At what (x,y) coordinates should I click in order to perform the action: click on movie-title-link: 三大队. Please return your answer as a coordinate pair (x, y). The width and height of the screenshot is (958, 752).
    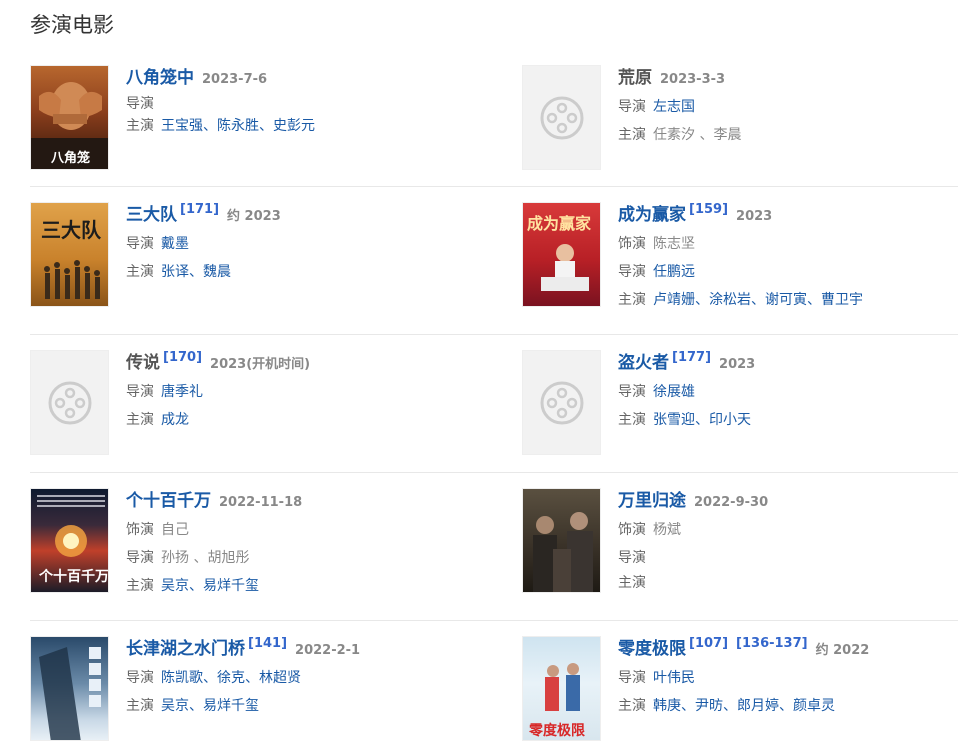
    Looking at the image, I should click on (151, 215).